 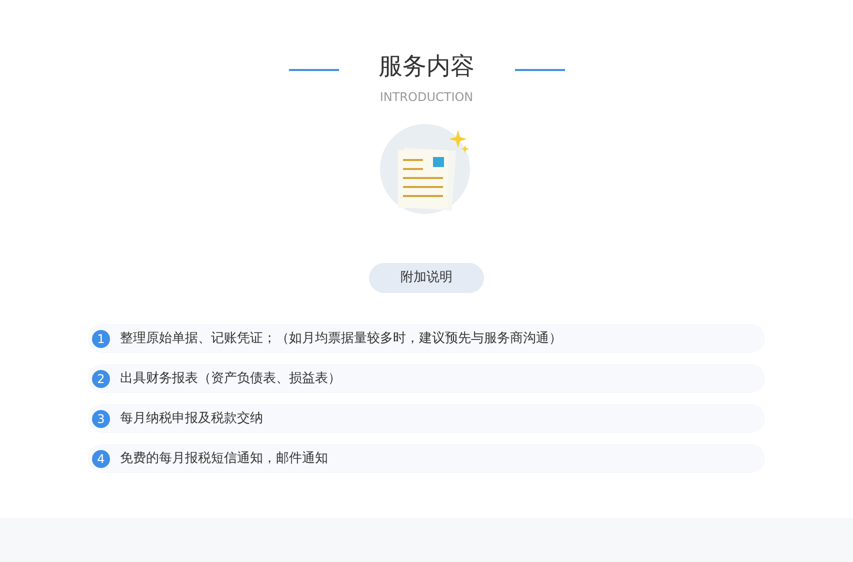 I want to click on section-title: 服务内容, so click(x=426, y=66).